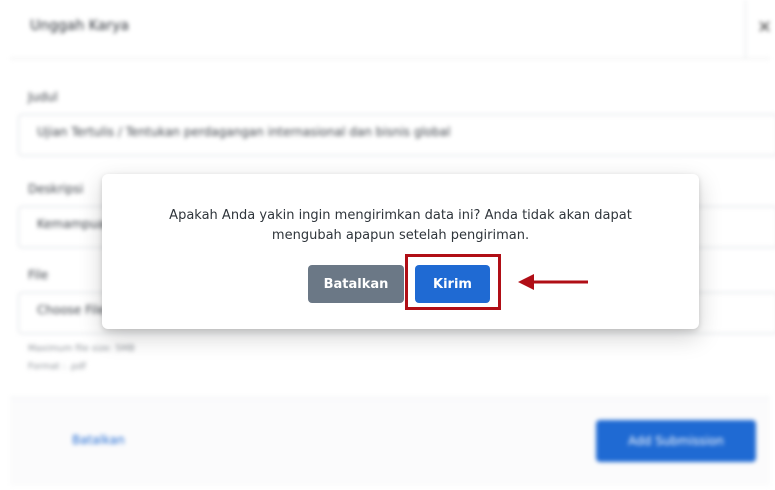  Describe the element at coordinates (356, 284) in the screenshot. I see `cancel-button: Batalkan` at that location.